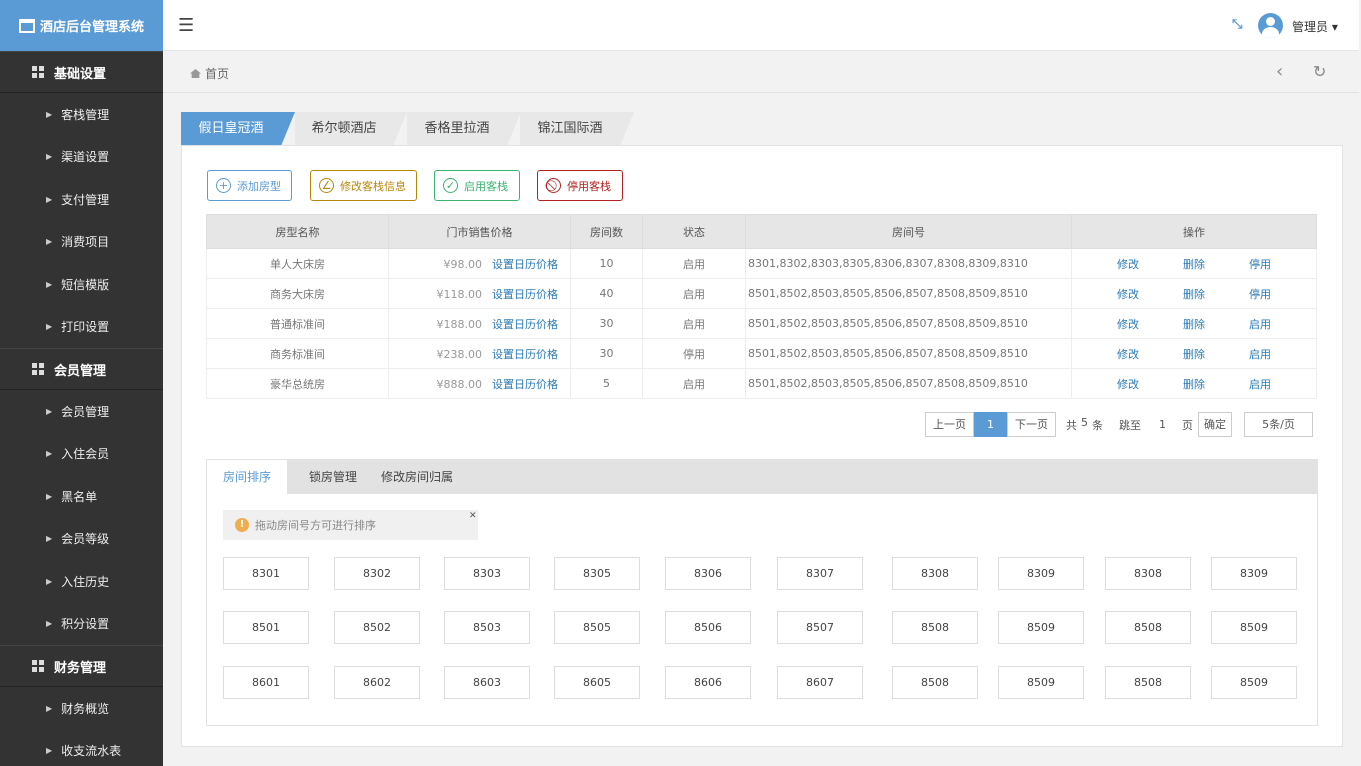  What do you see at coordinates (81, 539) in the screenshot?
I see `sidebar-item: ▶ 会员等级` at bounding box center [81, 539].